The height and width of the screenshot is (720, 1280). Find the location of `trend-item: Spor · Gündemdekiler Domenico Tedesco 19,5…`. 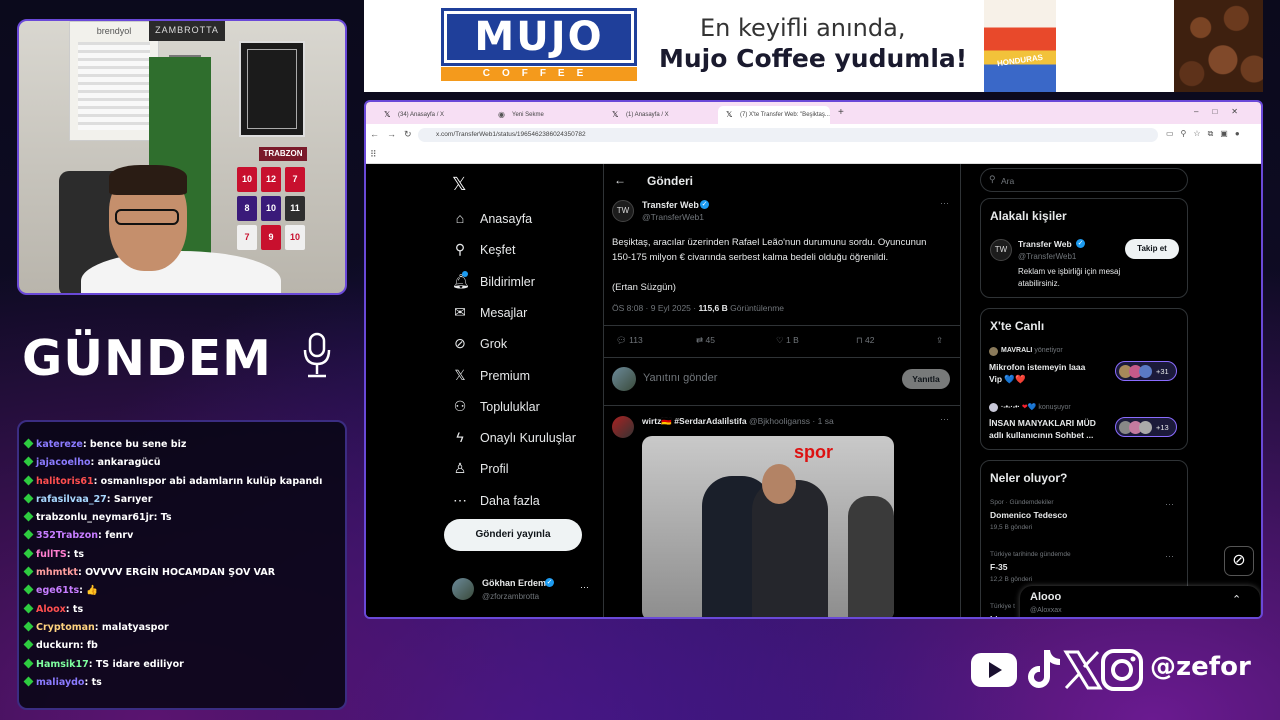

trend-item: Spor · Gündemdekiler Domenico Tedesco 19,5… is located at coordinates (1085, 522).